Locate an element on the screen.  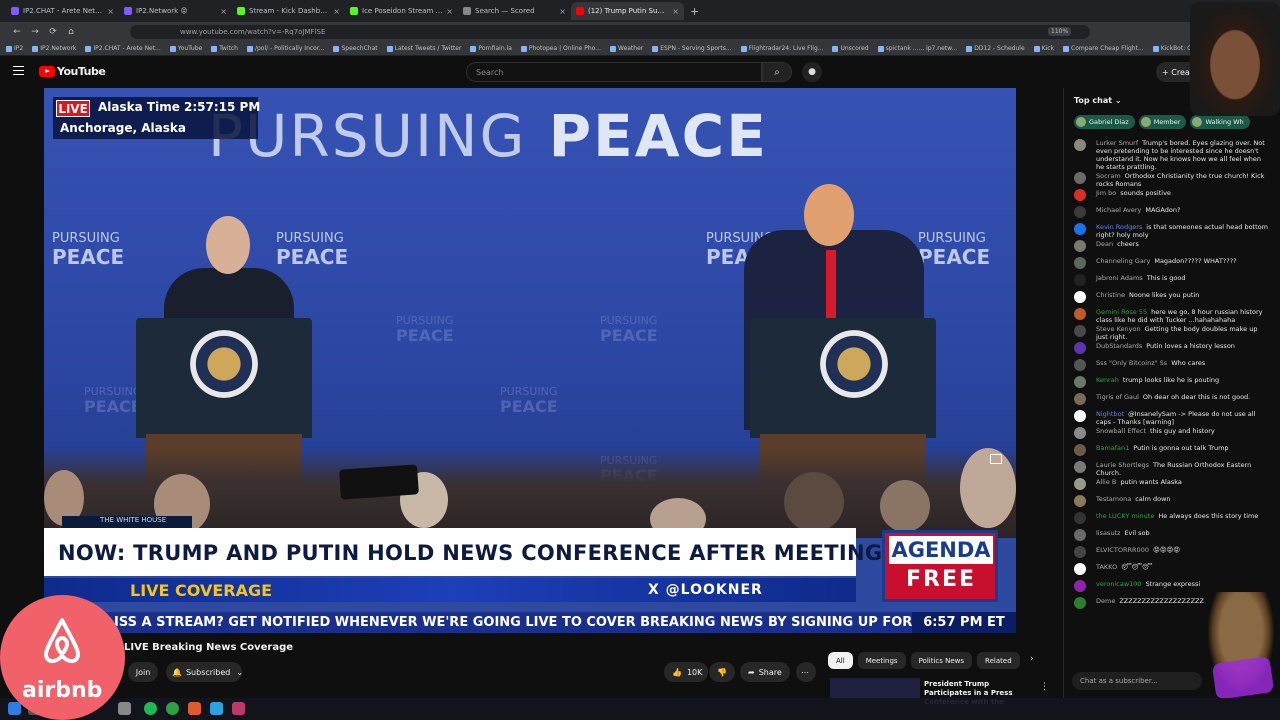
start-icon is located at coordinates (14, 708).